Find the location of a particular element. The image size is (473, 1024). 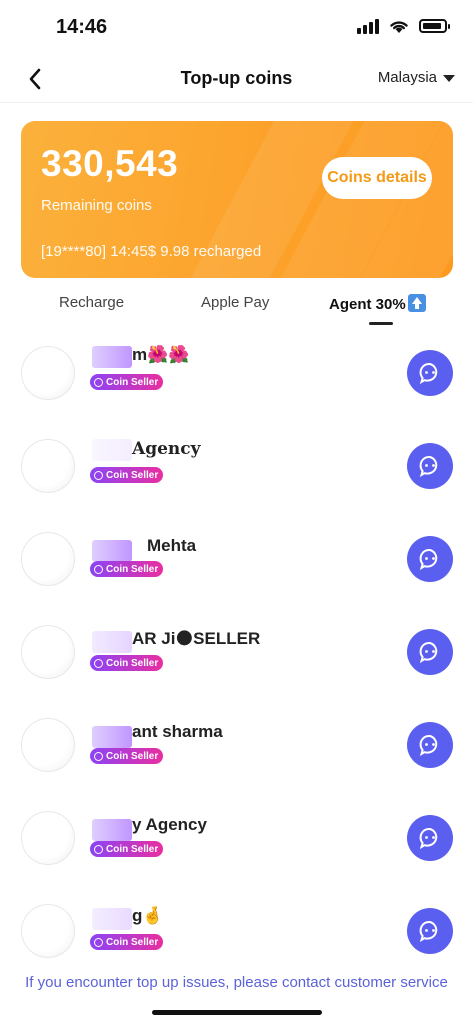

region-selector: Malaysia is located at coordinates (416, 77).